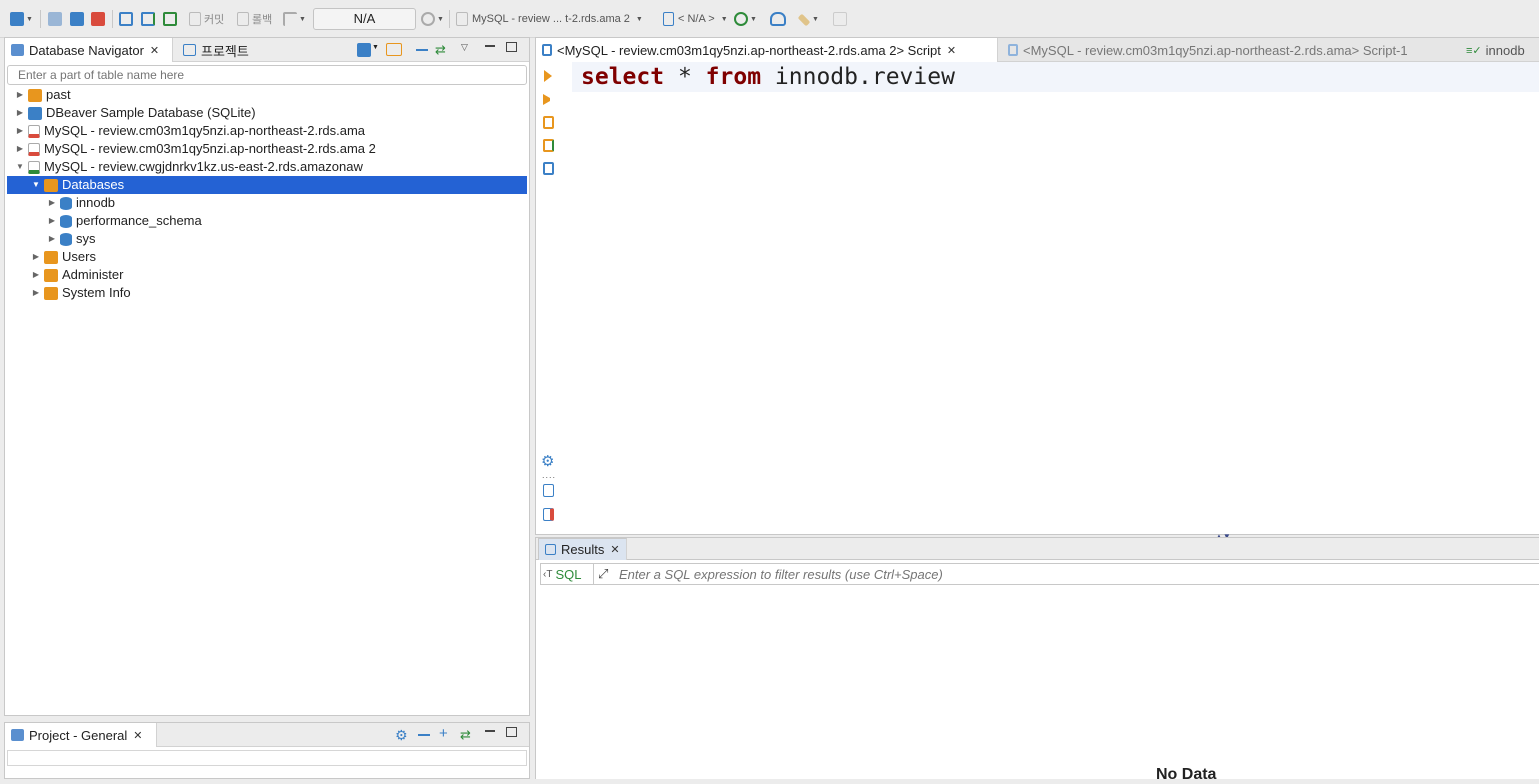 The width and height of the screenshot is (1539, 784). I want to click on project-icon, so click(17, 735).